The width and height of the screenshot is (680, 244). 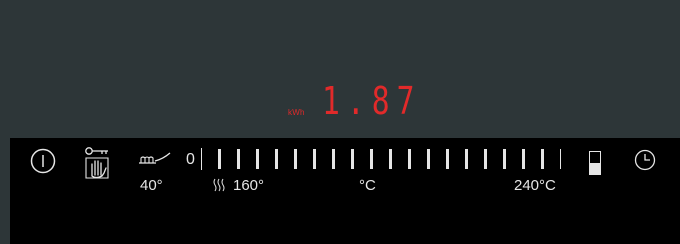 What do you see at coordinates (367, 185) in the screenshot?
I see `temperature-unit-label: °C` at bounding box center [367, 185].